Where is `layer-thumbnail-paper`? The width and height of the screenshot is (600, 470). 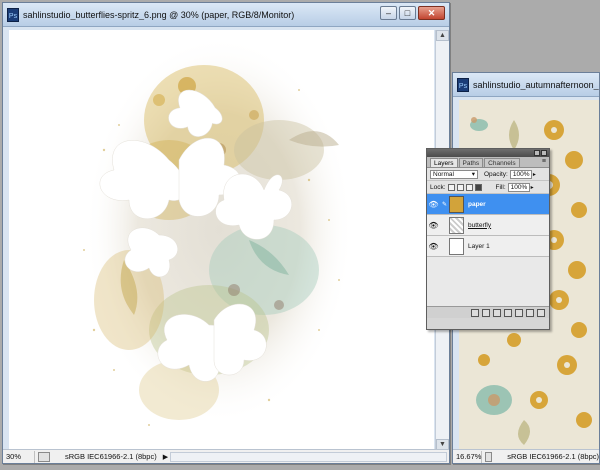
layer-thumbnail-paper is located at coordinates (456, 204).